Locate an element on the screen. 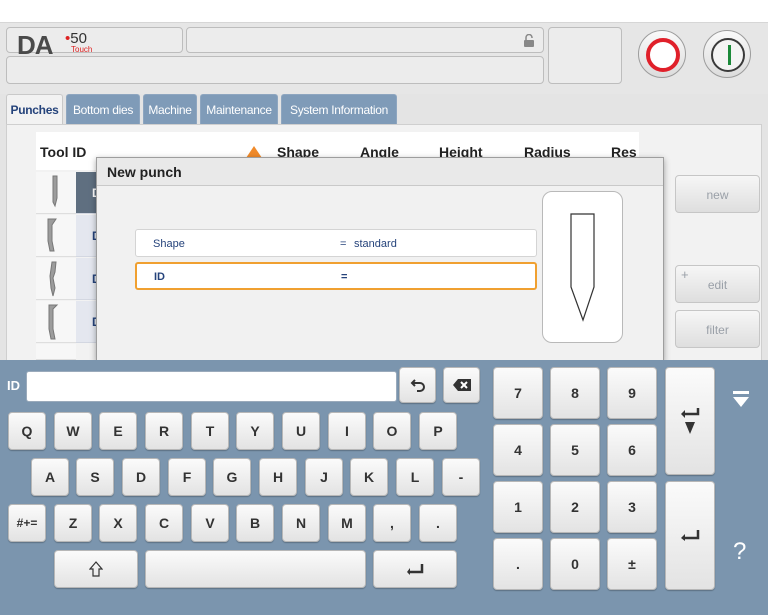 The height and width of the screenshot is (615, 768). key-n: N is located at coordinates (301, 523).